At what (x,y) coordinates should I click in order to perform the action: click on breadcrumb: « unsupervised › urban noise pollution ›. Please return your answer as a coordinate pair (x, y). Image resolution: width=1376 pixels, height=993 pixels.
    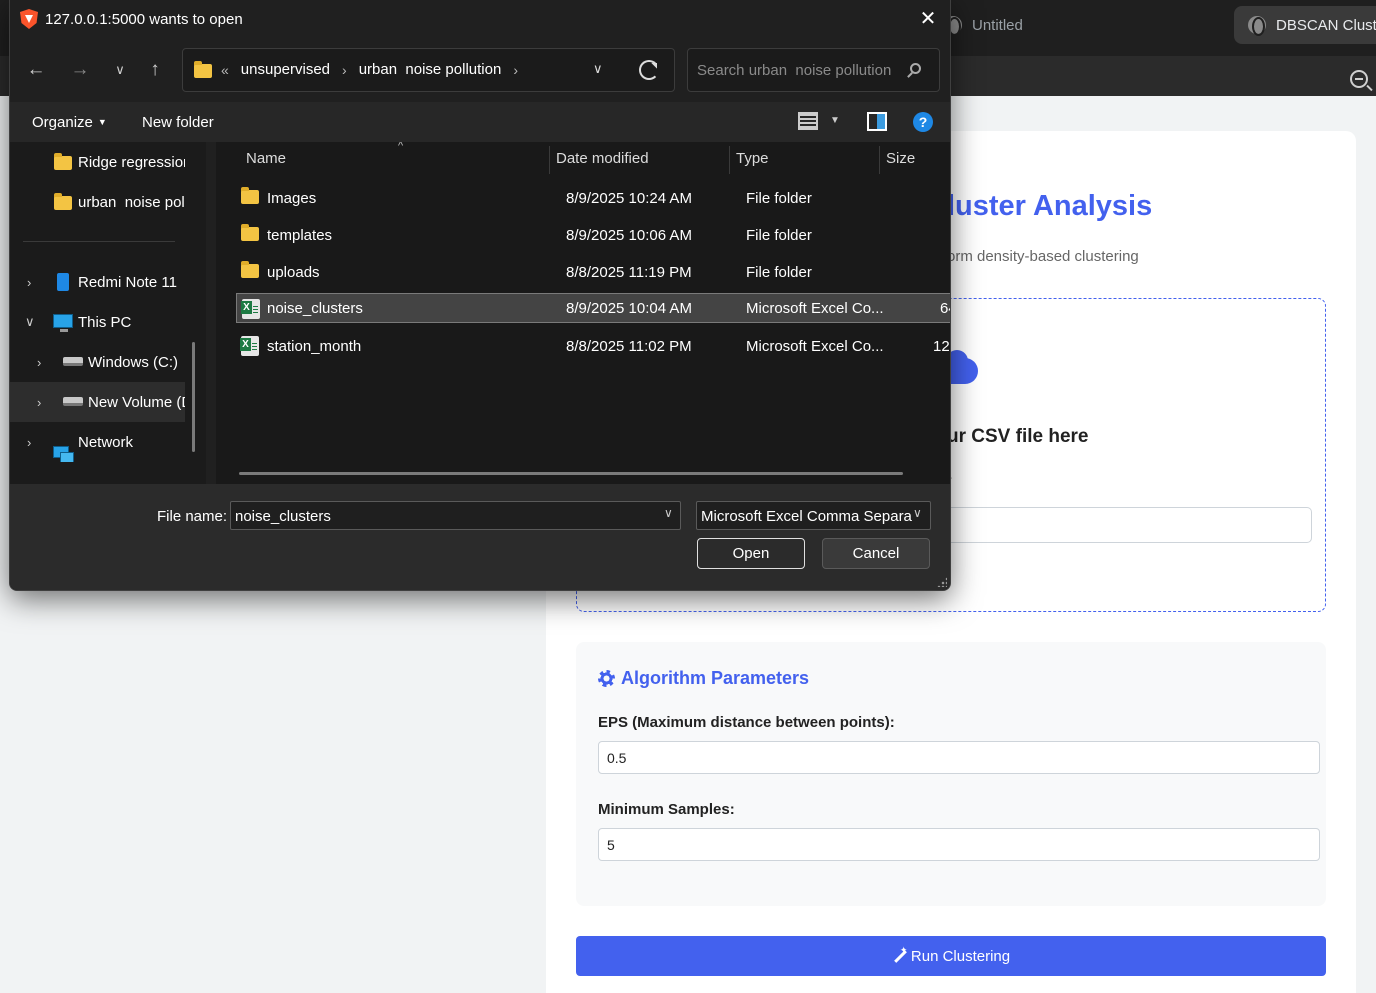
    Looking at the image, I should click on (369, 69).